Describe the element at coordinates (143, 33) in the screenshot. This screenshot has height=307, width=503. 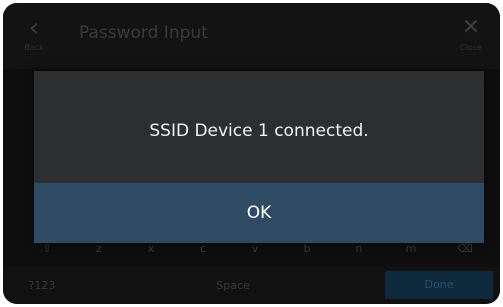
I see `page-title: Password Input` at that location.